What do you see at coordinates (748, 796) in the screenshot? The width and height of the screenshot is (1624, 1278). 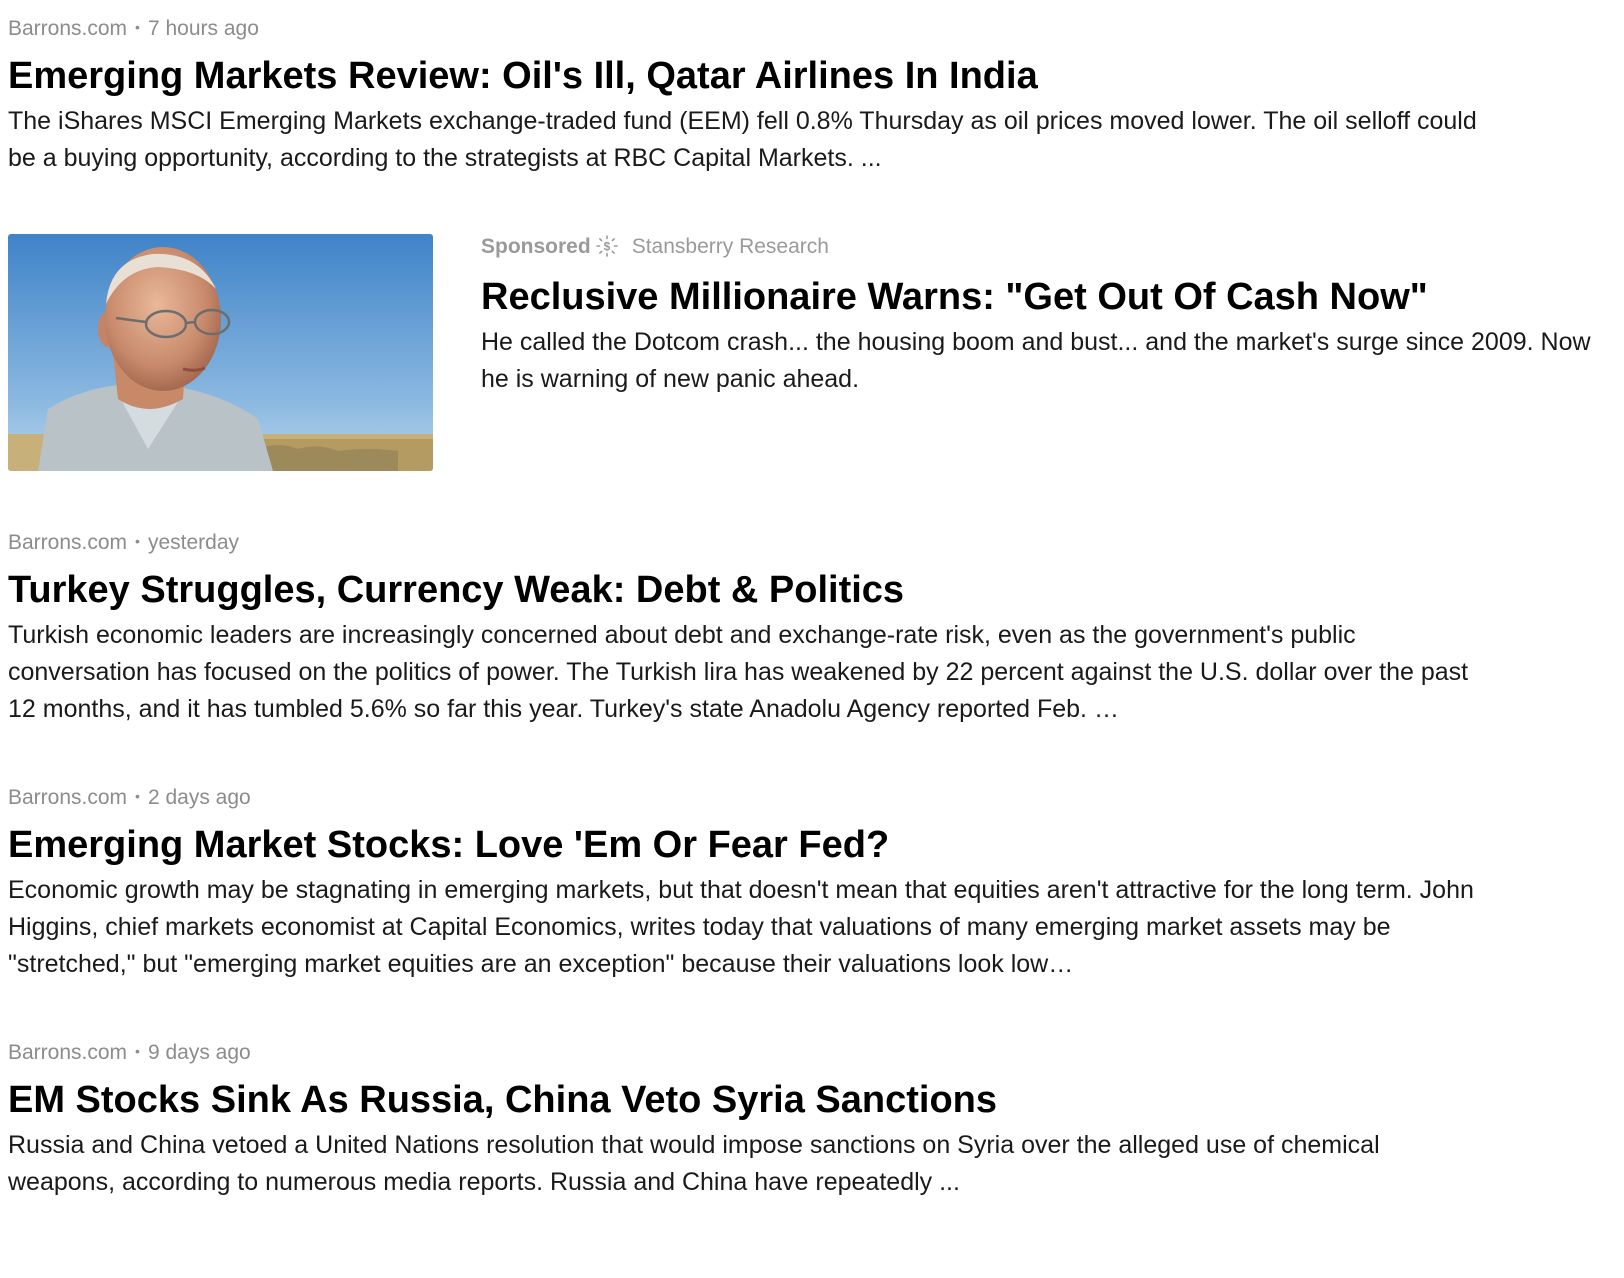 I see `article-meta: Barrons.com • 2 days ago` at bounding box center [748, 796].